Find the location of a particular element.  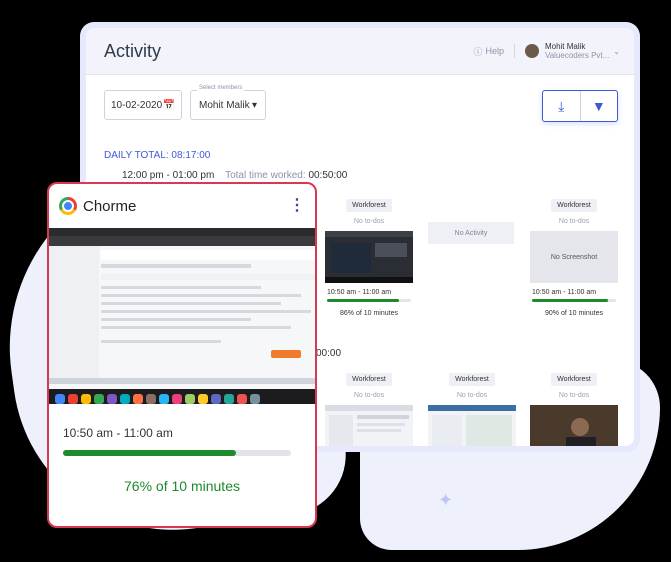

download-button: ⤓ is located at coordinates (562, 106).